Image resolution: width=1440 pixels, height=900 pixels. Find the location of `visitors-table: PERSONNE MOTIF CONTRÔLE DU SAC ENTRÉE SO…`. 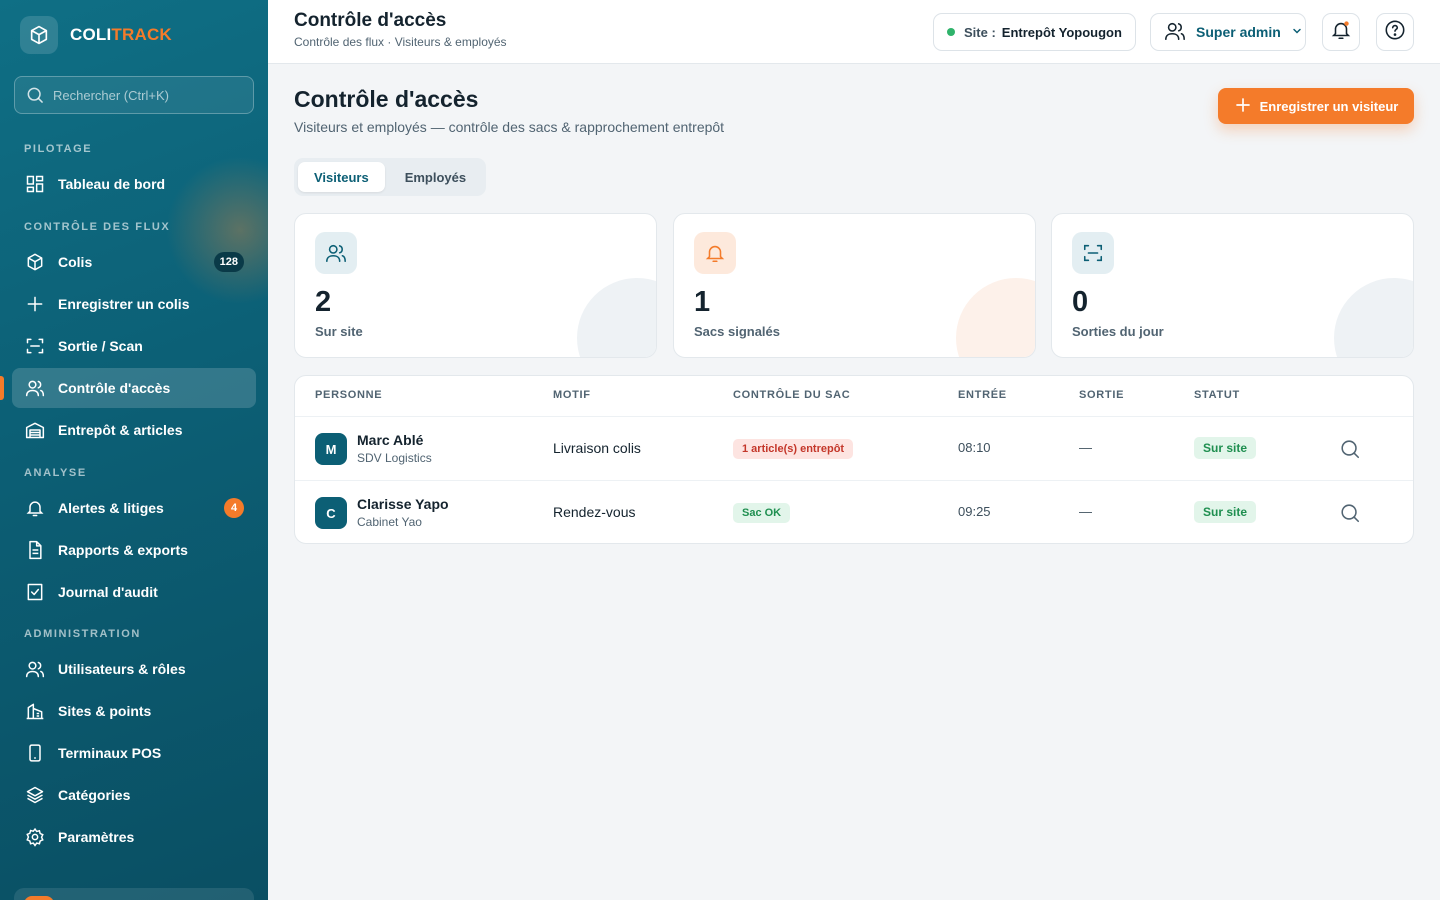

visitors-table: PERSONNE MOTIF CONTRÔLE DU SAC ENTRÉE SO… is located at coordinates (854, 459).